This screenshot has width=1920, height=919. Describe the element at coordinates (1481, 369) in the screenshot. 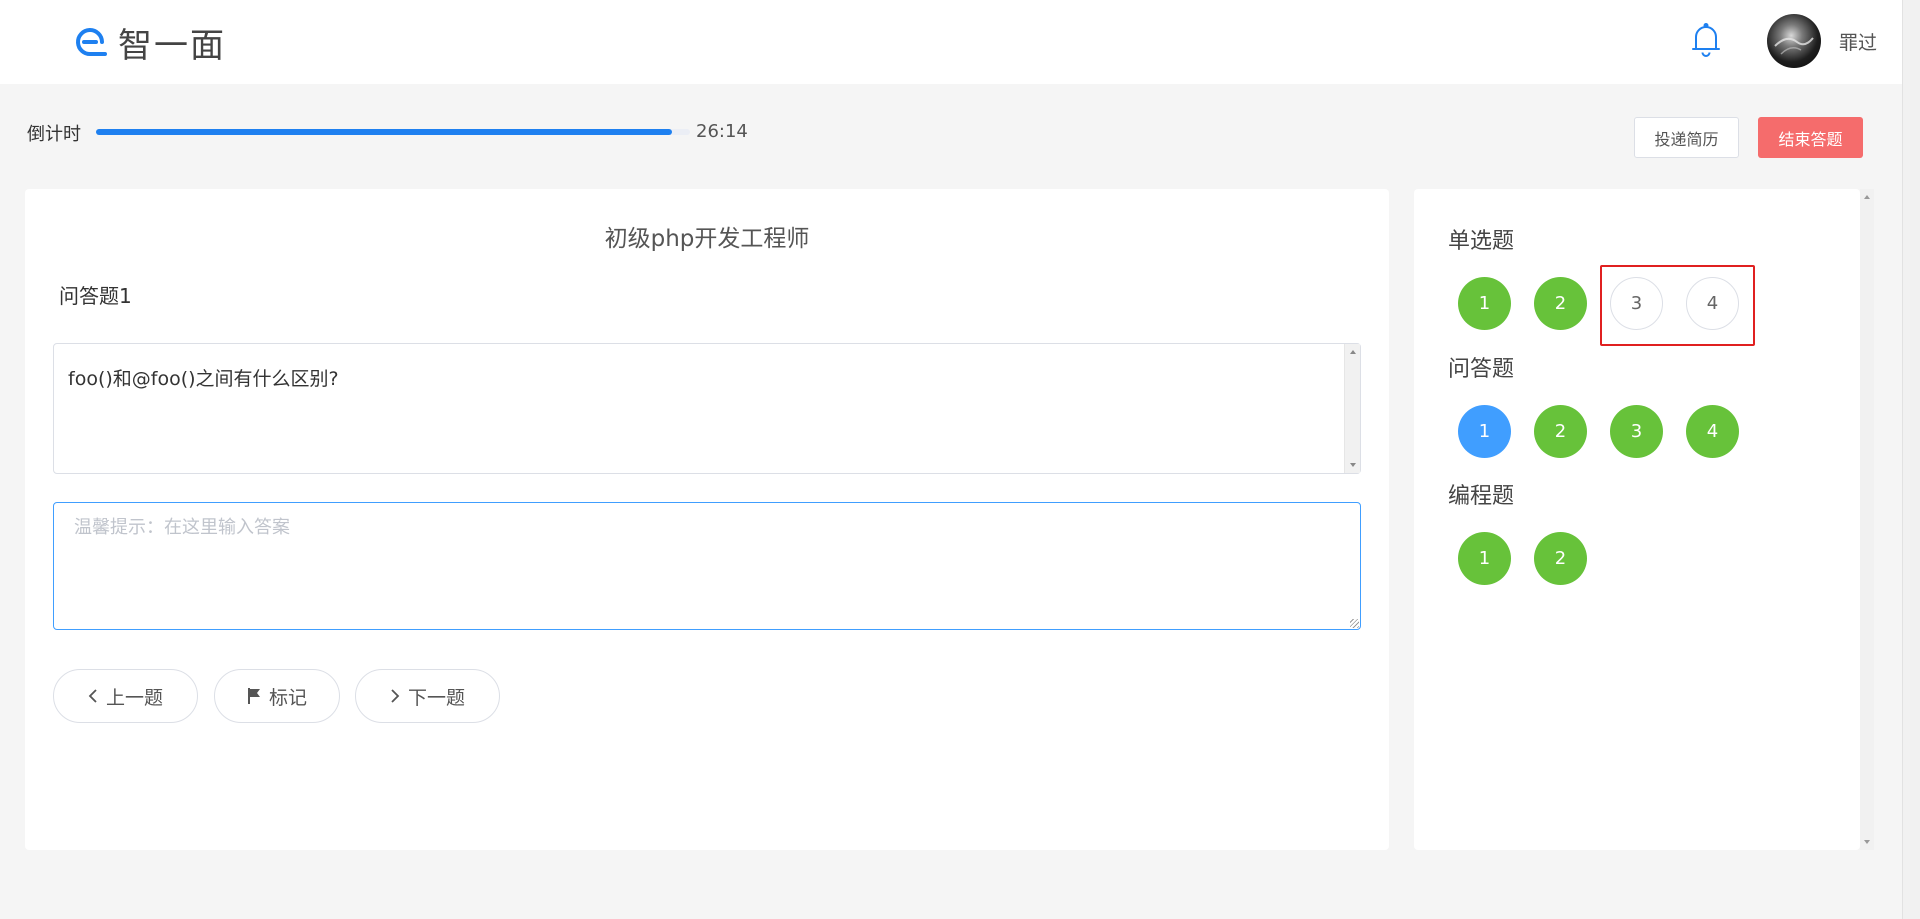

I see `section-title-qa: 问答题` at that location.